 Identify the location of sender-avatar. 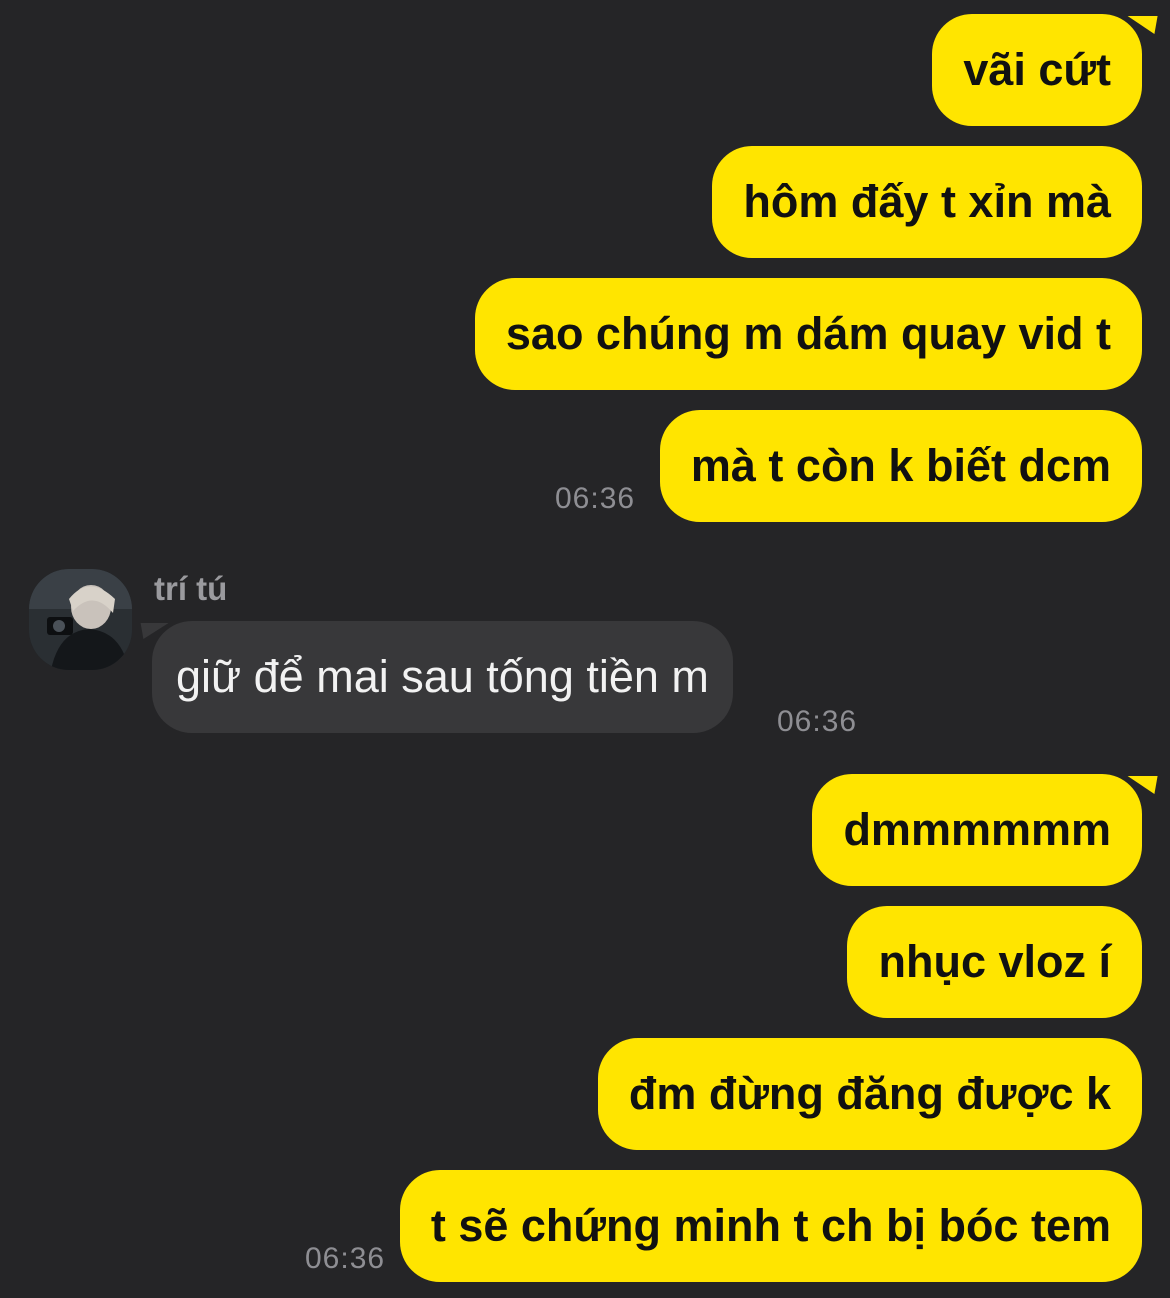
(80, 619).